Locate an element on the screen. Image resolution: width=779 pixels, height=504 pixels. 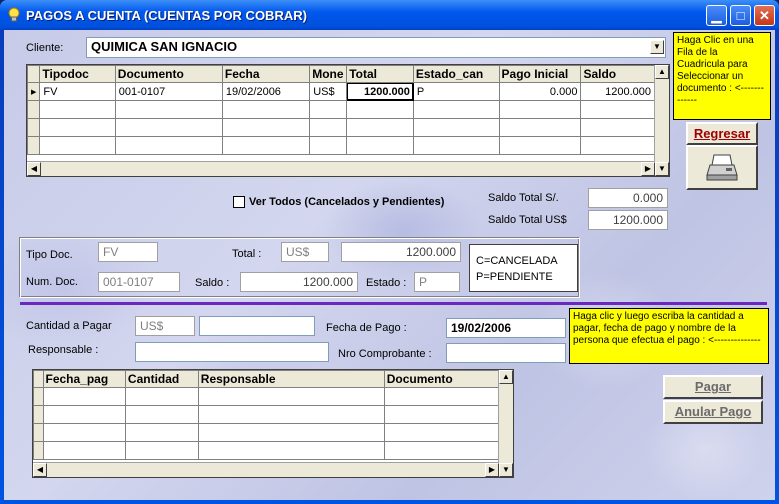
total-currency-field: US$ is located at coordinates (305, 252).